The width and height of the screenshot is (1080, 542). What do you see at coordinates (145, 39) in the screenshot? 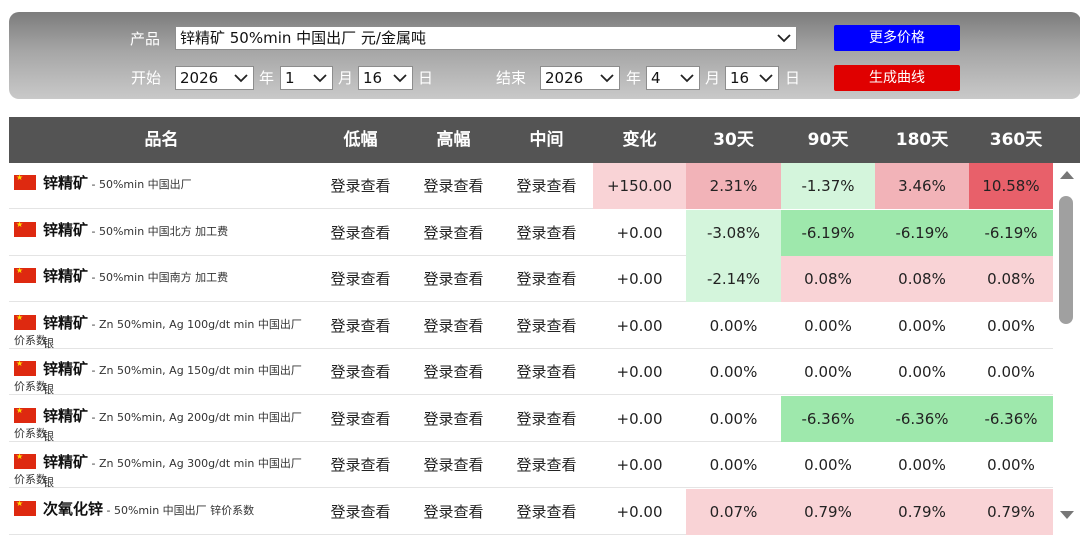
I see `product-label: 产品` at bounding box center [145, 39].